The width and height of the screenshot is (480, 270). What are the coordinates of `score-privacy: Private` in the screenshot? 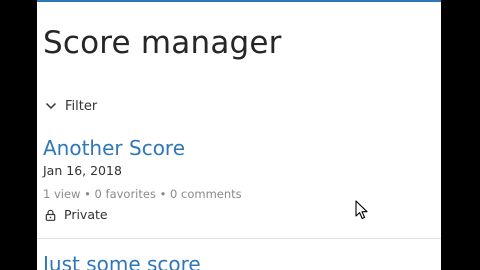 It's located at (76, 214).